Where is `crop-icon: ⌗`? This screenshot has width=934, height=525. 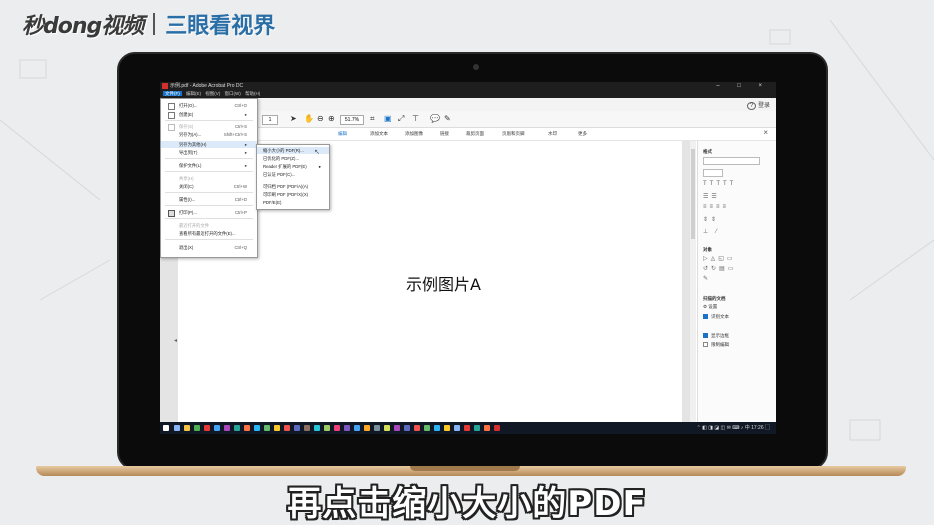 crop-icon: ⌗ is located at coordinates (372, 119).